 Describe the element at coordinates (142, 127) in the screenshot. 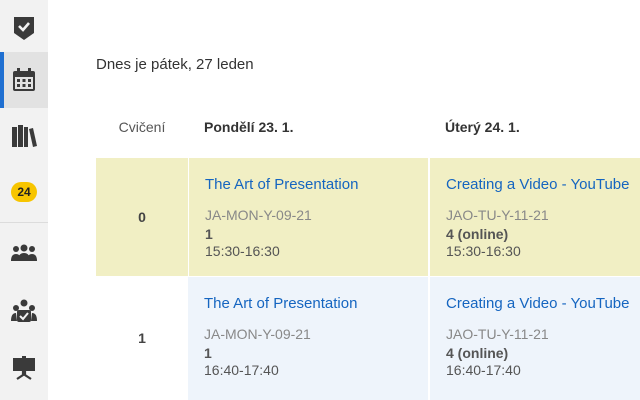

I see `header-exercise: Cvičení` at that location.